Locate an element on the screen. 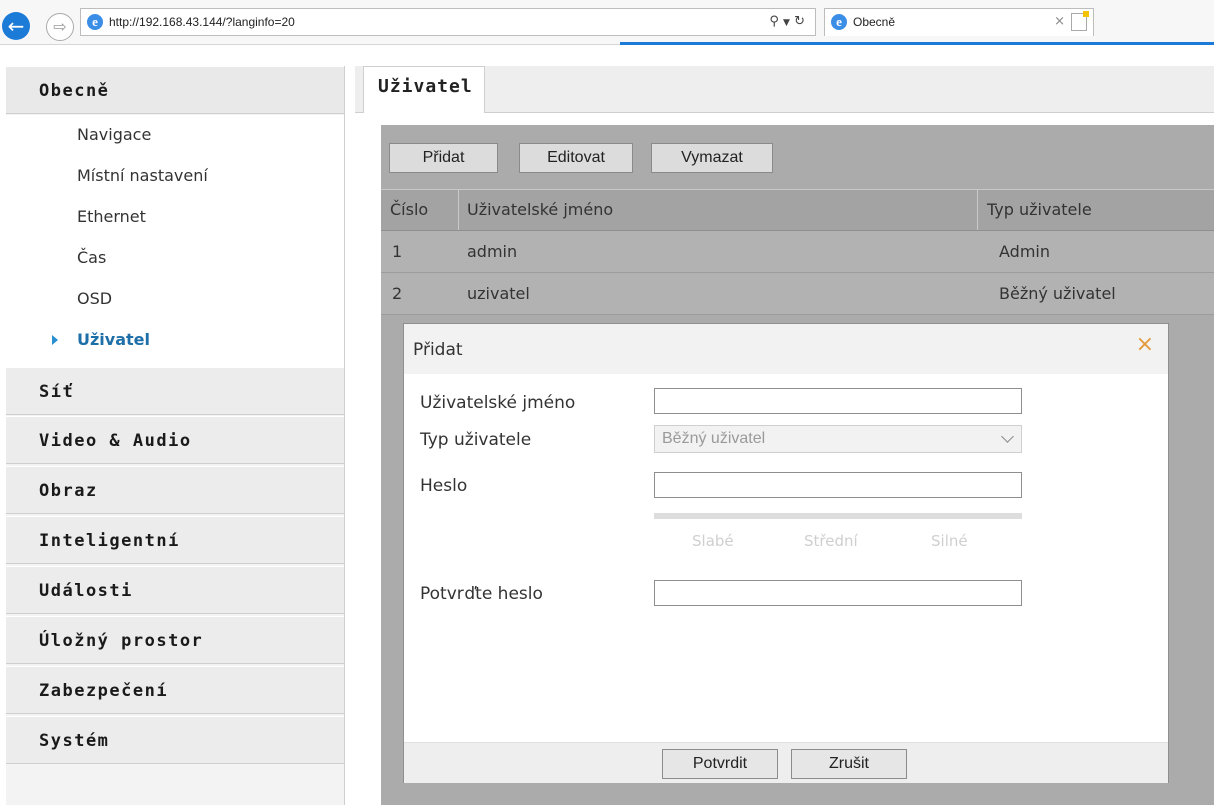  sidebar-item-ethernet: Ethernet is located at coordinates (175, 217).